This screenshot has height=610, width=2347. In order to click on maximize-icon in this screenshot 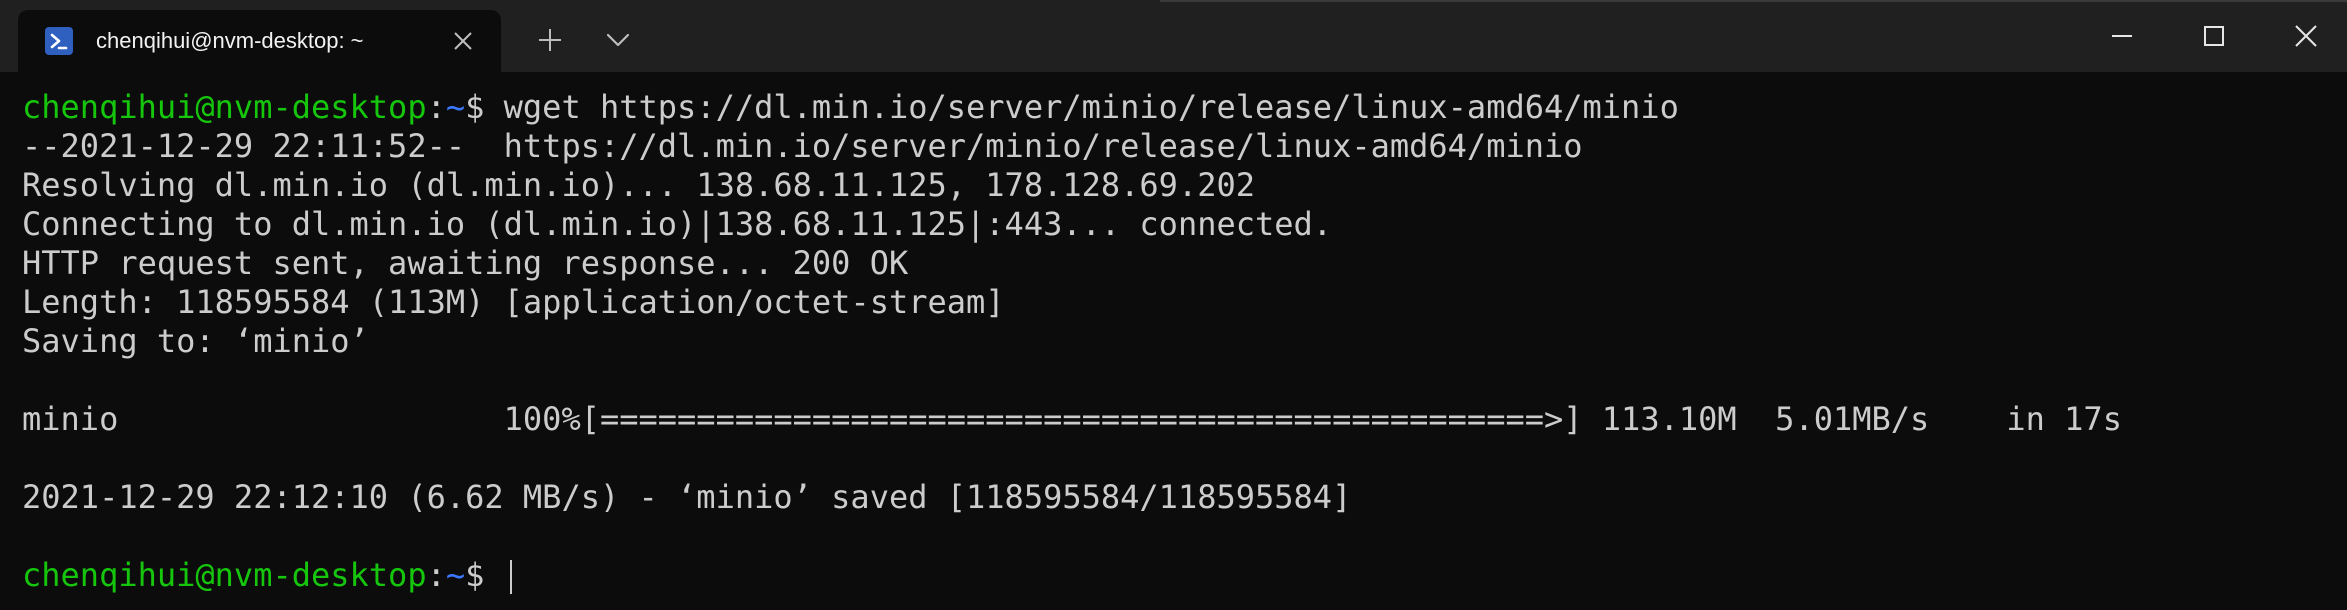, I will do `click(2214, 36)`.